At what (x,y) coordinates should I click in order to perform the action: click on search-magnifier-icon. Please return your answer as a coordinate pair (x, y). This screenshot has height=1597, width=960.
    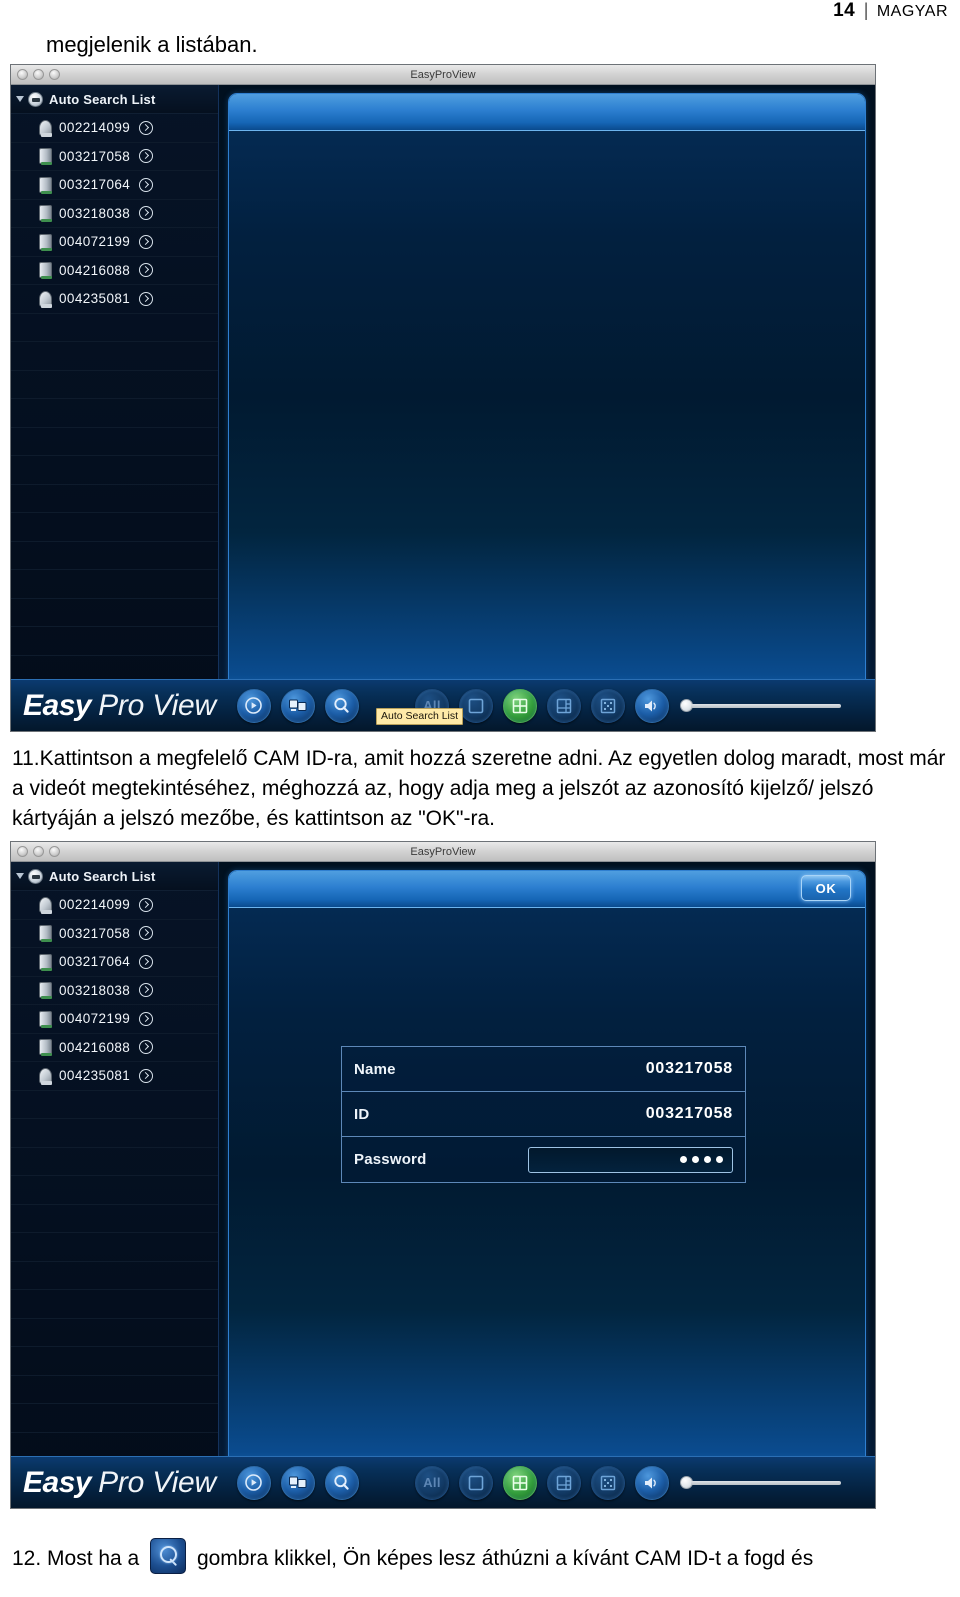
    Looking at the image, I should click on (341, 1482).